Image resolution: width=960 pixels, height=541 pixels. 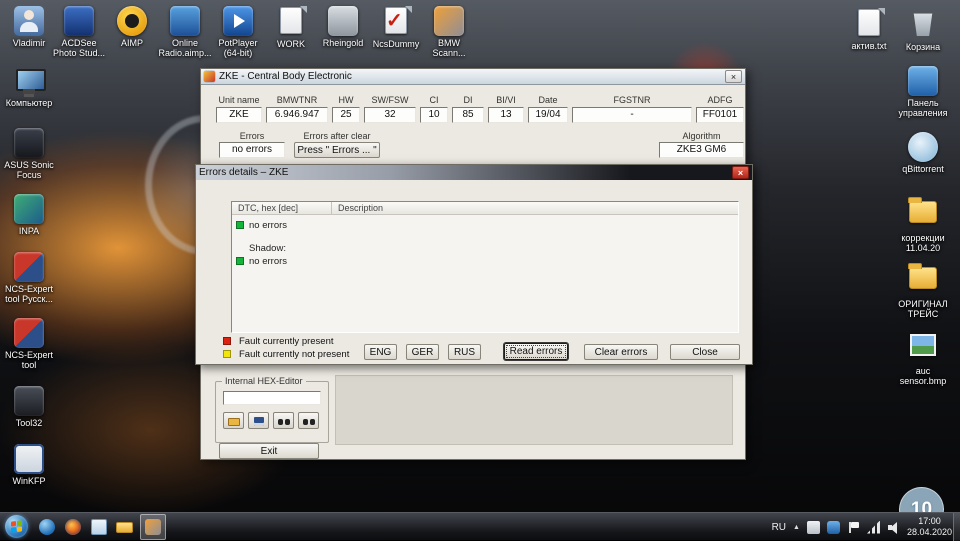 I want to click on qbittorrent-icon, so click(x=923, y=147).